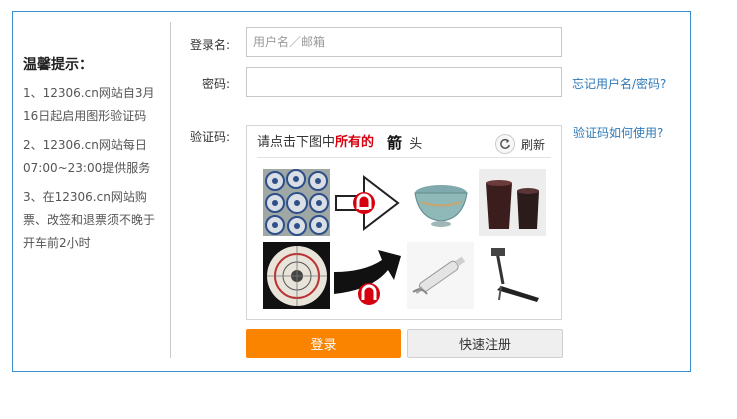 The image size is (737, 419). I want to click on teacups-image, so click(296, 202).